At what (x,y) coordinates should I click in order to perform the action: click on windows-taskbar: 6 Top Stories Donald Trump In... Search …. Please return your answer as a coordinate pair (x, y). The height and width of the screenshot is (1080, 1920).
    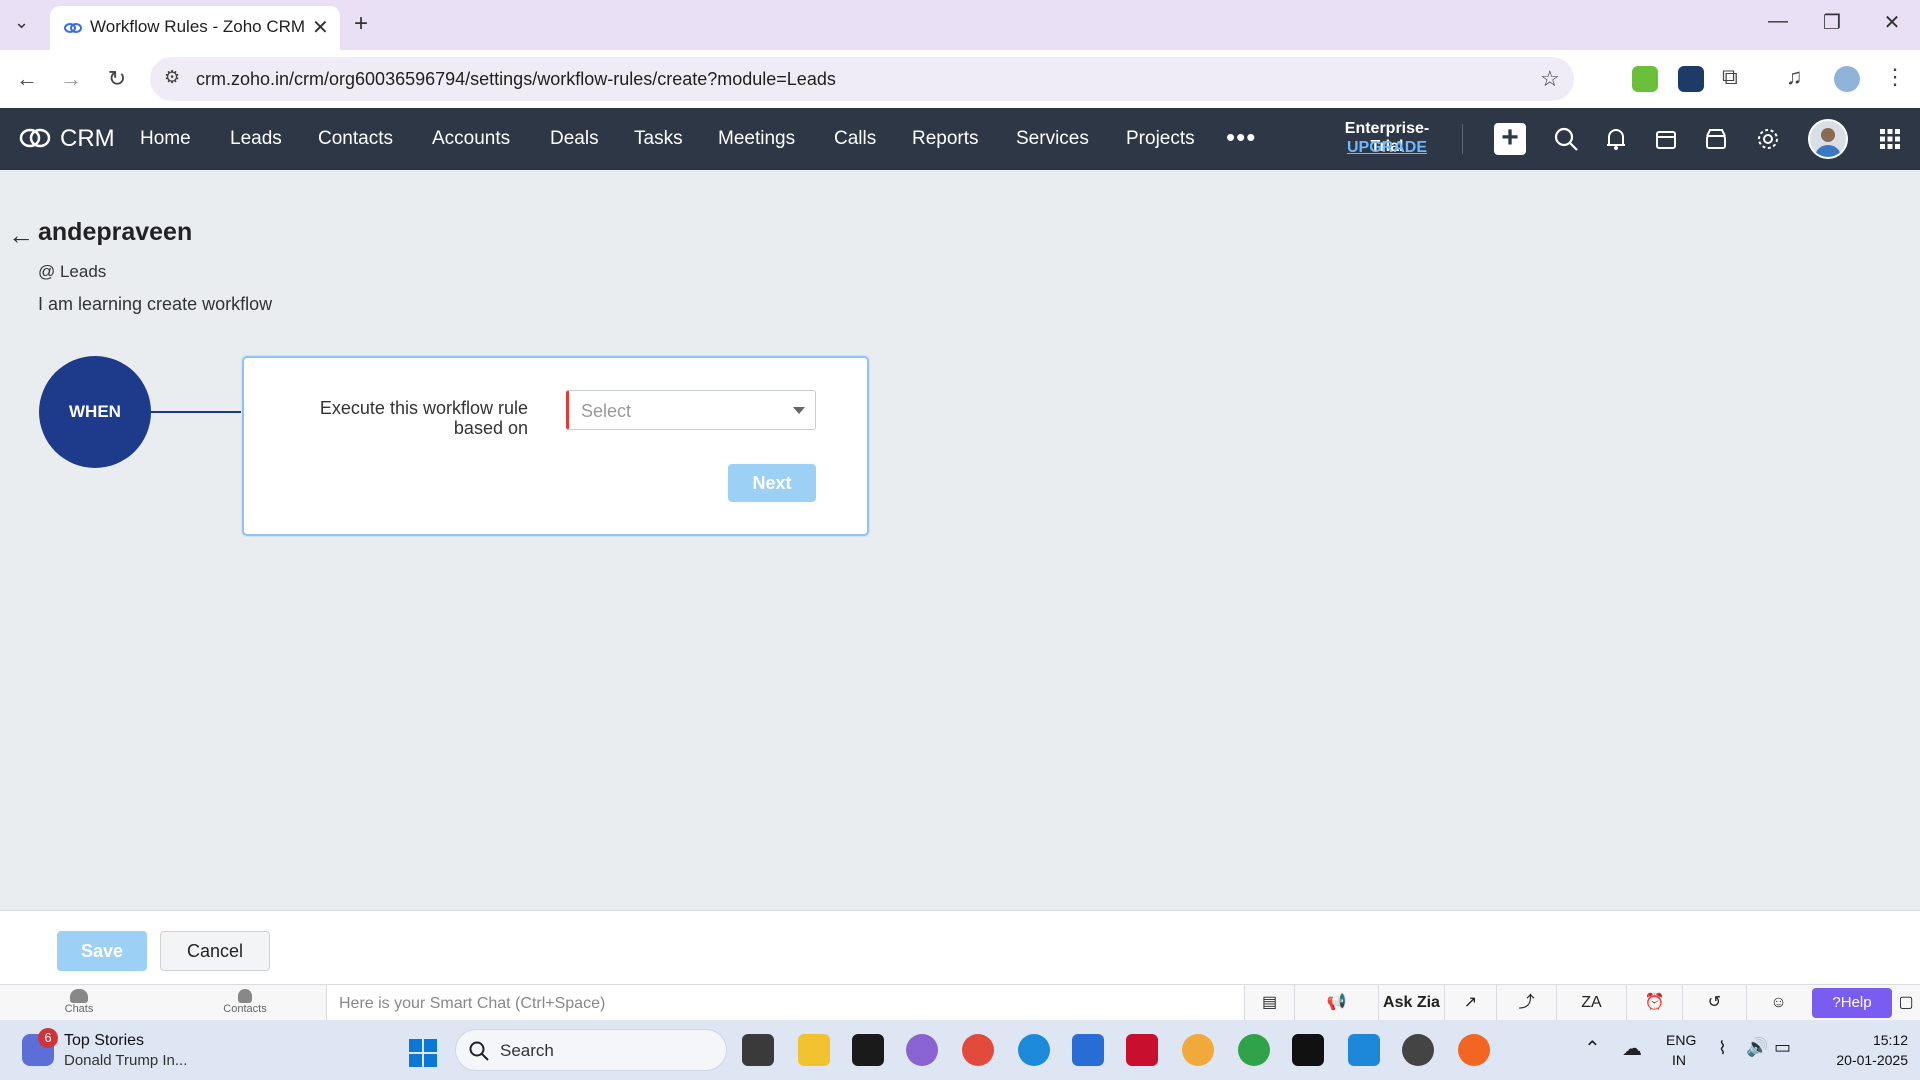
    Looking at the image, I should click on (960, 1050).